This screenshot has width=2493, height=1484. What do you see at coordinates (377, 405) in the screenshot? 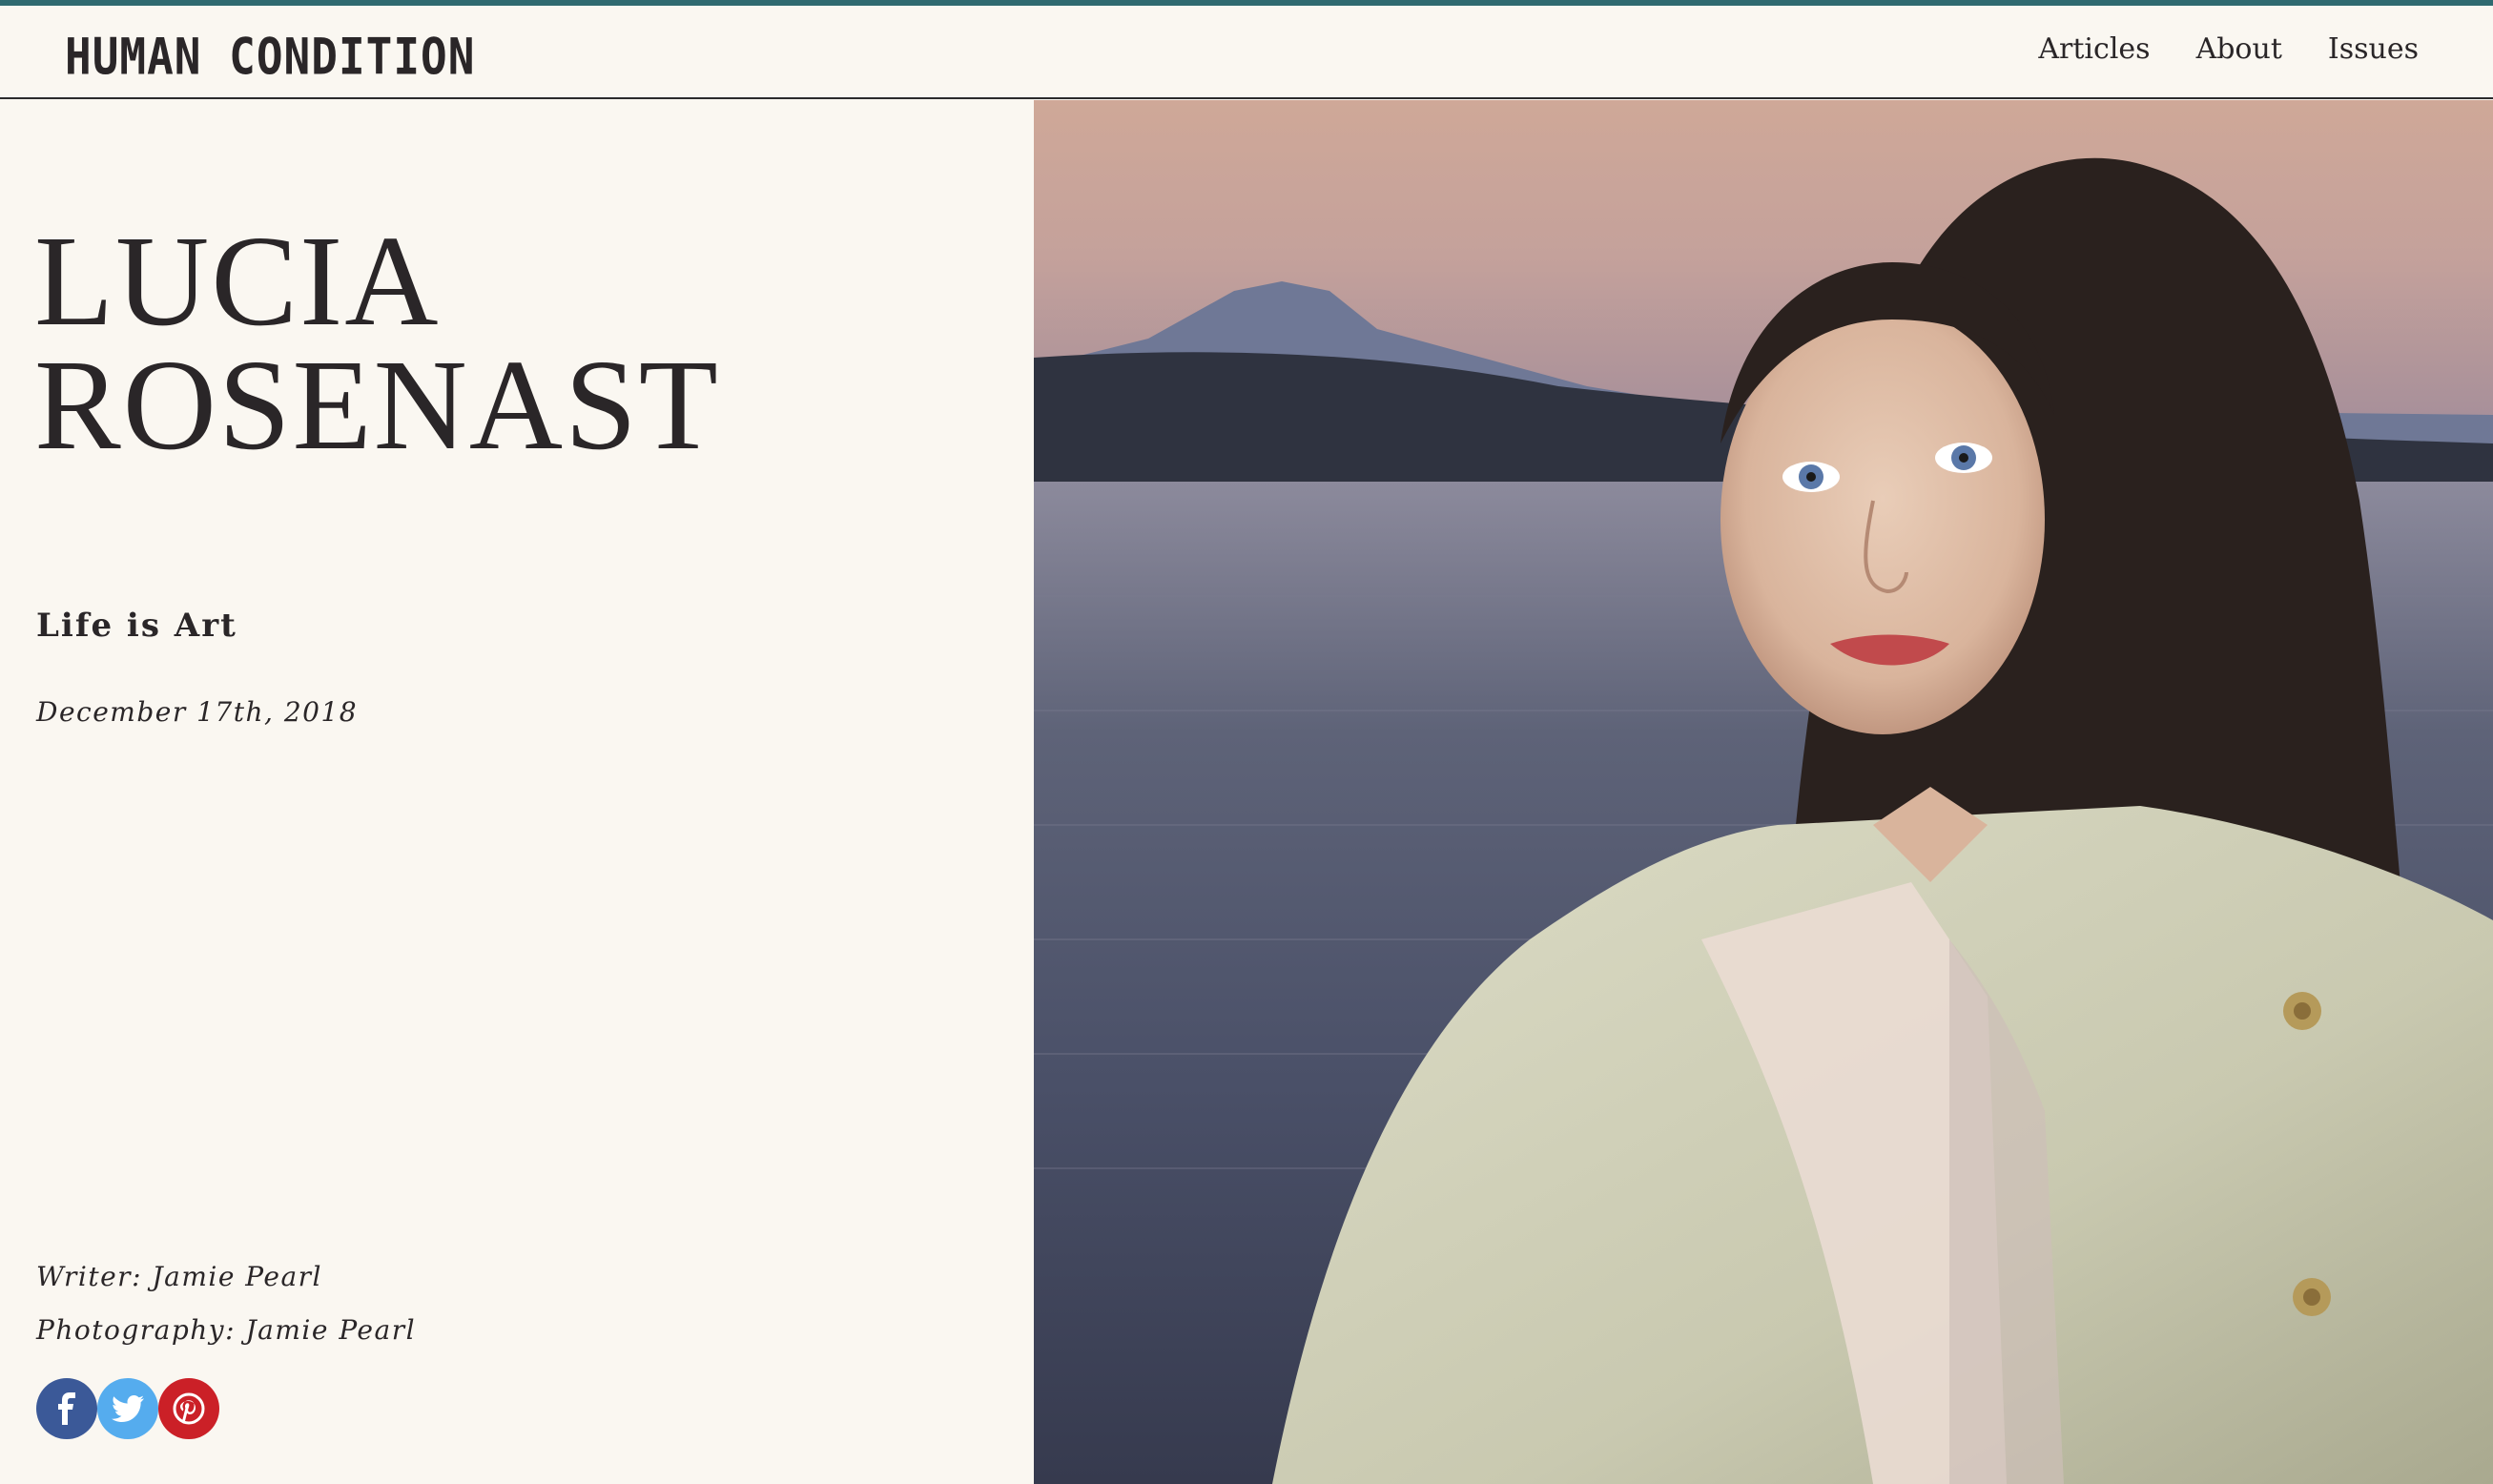
I see `article-title-line-2: ROSENAST` at bounding box center [377, 405].